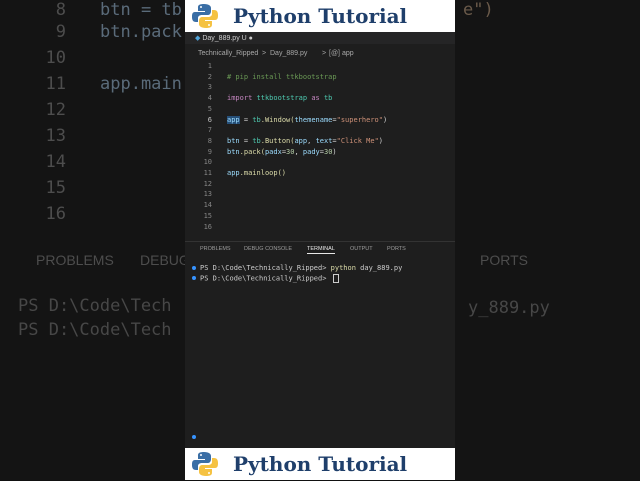  What do you see at coordinates (288, 53) in the screenshot?
I see `breadcrumb-file: Day_889.py` at bounding box center [288, 53].